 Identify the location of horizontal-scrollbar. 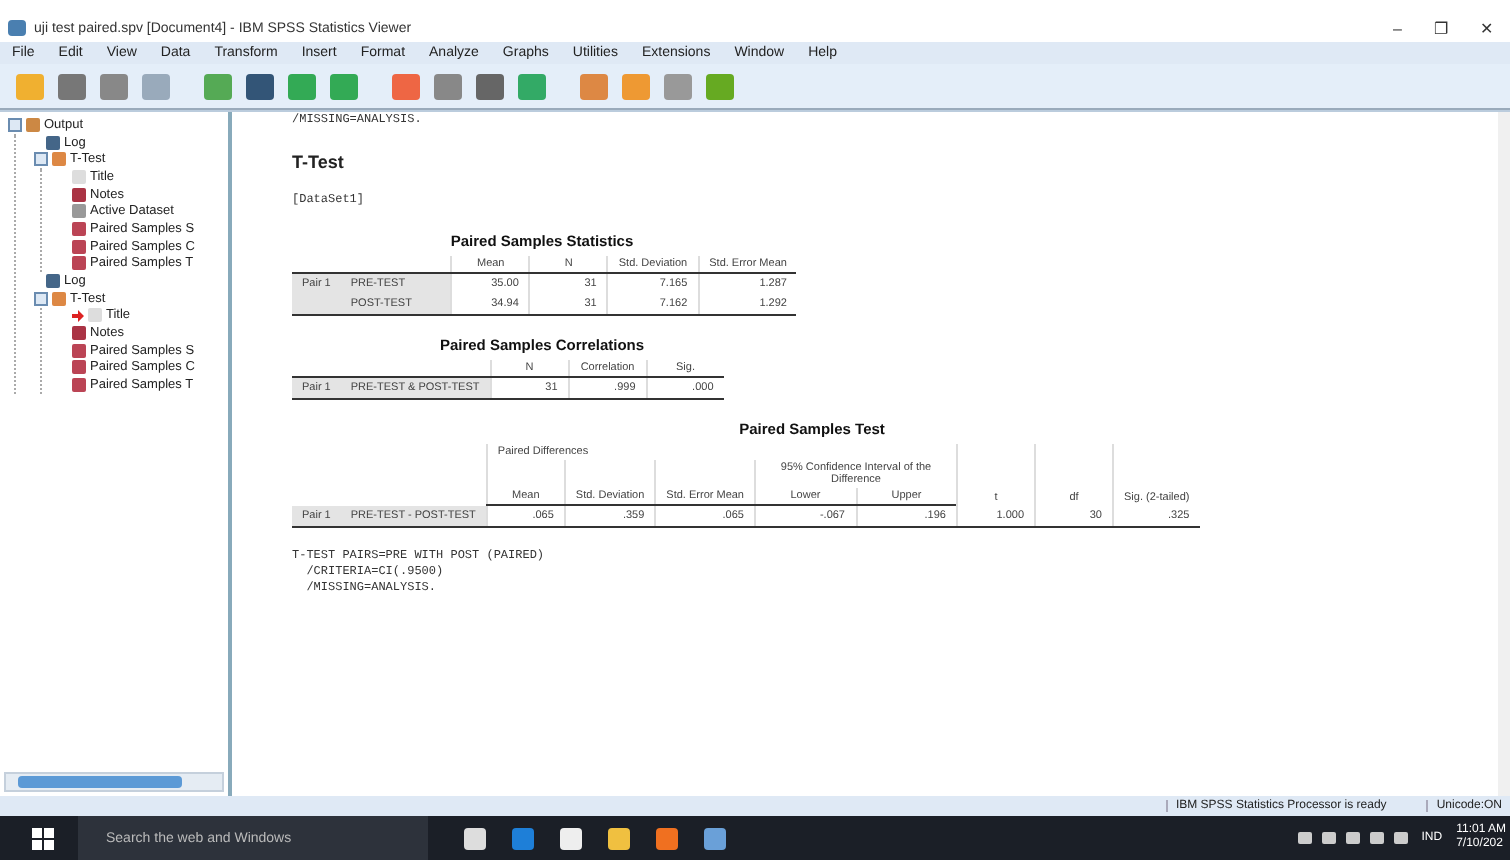
(114, 782).